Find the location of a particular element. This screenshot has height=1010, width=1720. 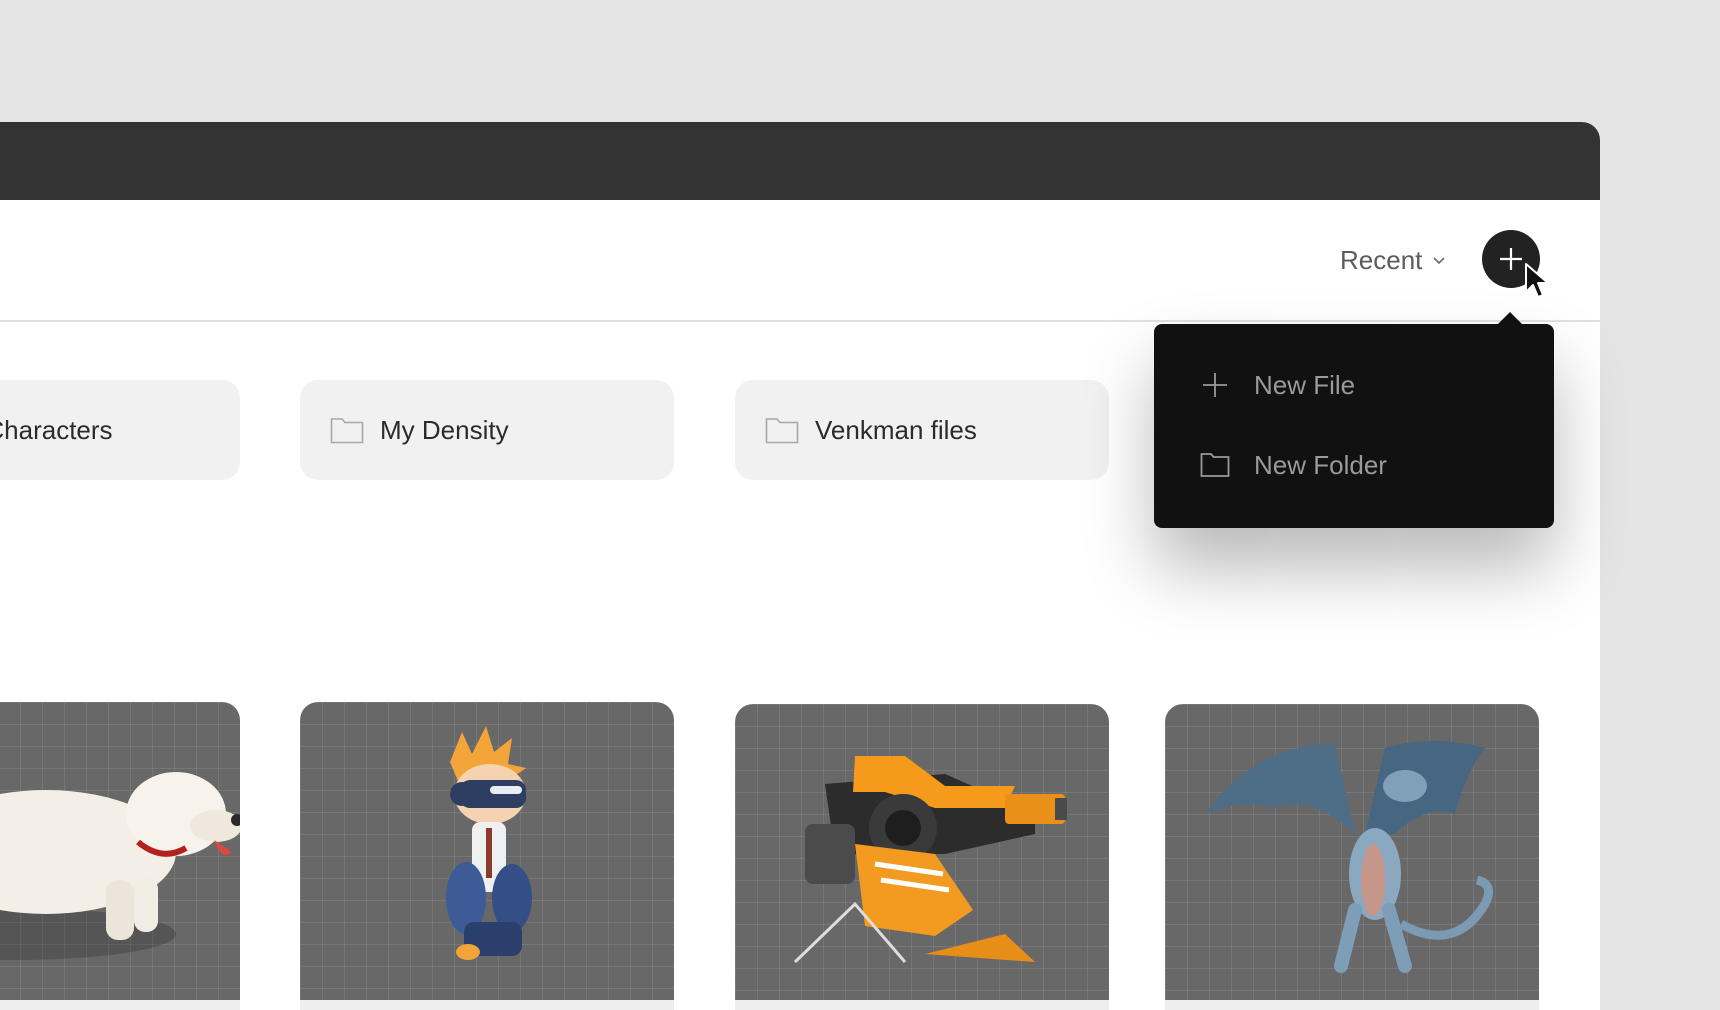

chevron-down-icon is located at coordinates (1439, 261).